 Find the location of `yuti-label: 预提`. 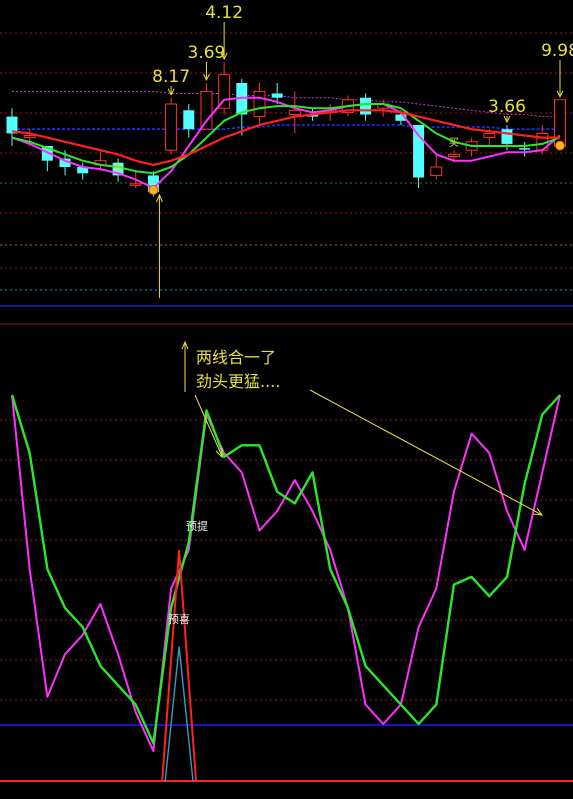

yuti-label: 预提 is located at coordinates (197, 526).